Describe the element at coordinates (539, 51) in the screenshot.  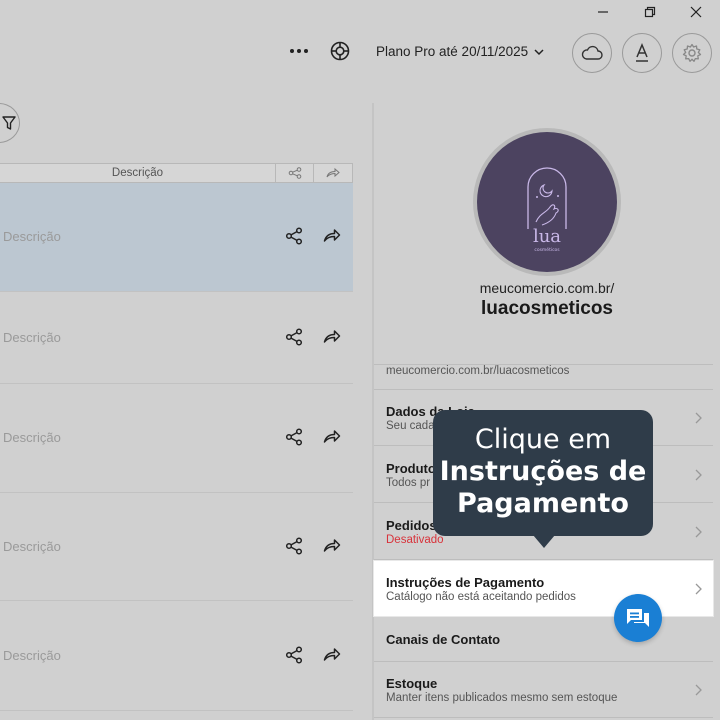
I see `chevron-down-icon` at that location.